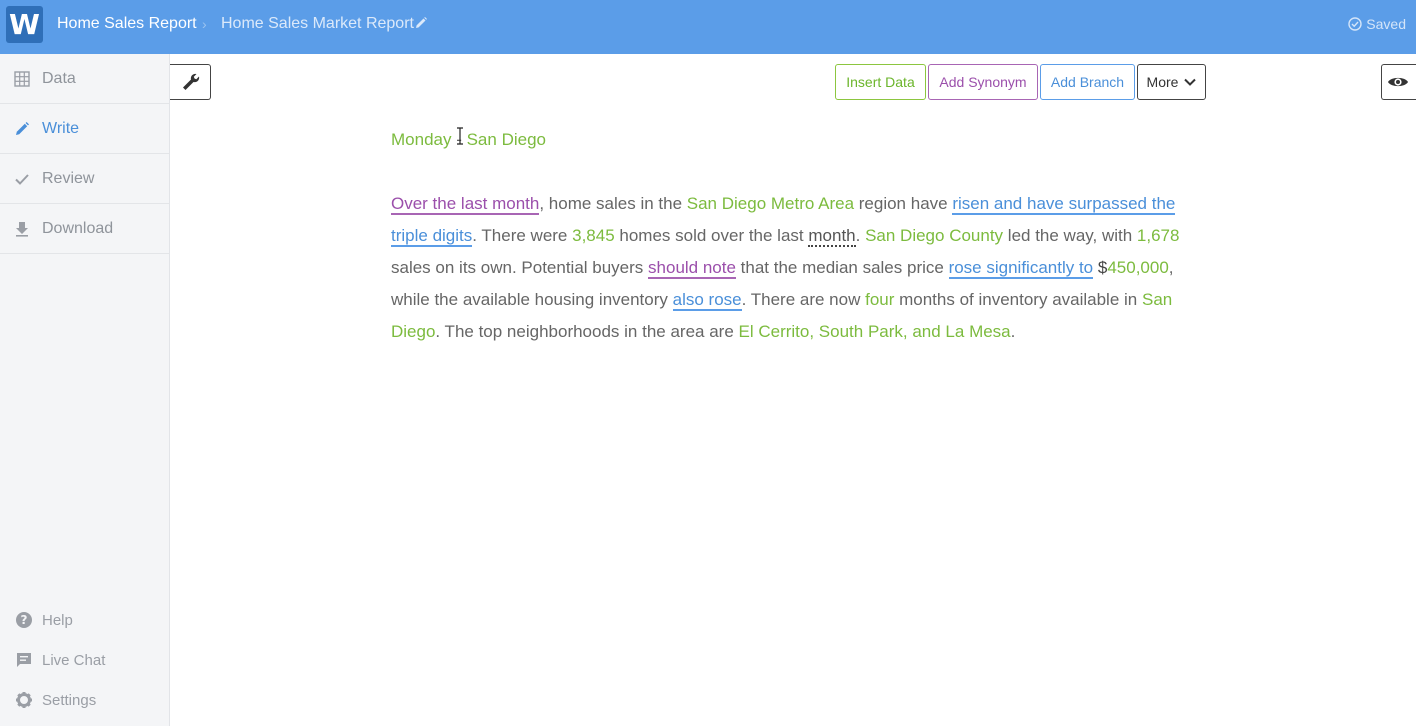 This screenshot has width=1416, height=726. I want to click on preview-button, so click(1398, 82).